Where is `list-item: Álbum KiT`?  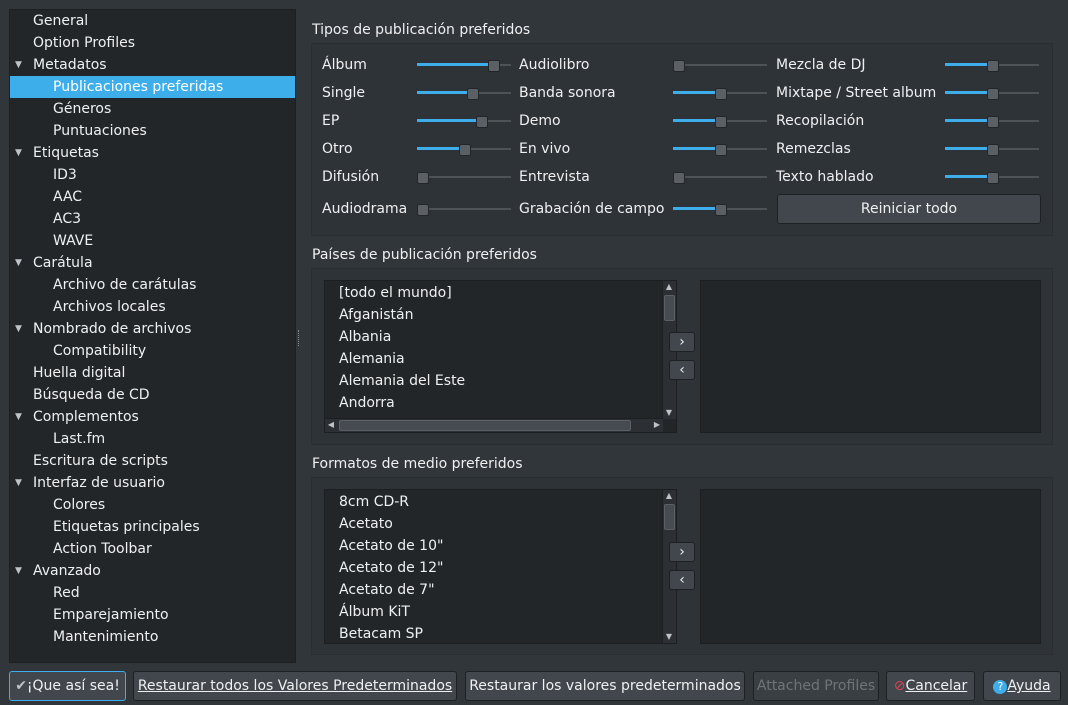 list-item: Álbum KiT is located at coordinates (374, 612).